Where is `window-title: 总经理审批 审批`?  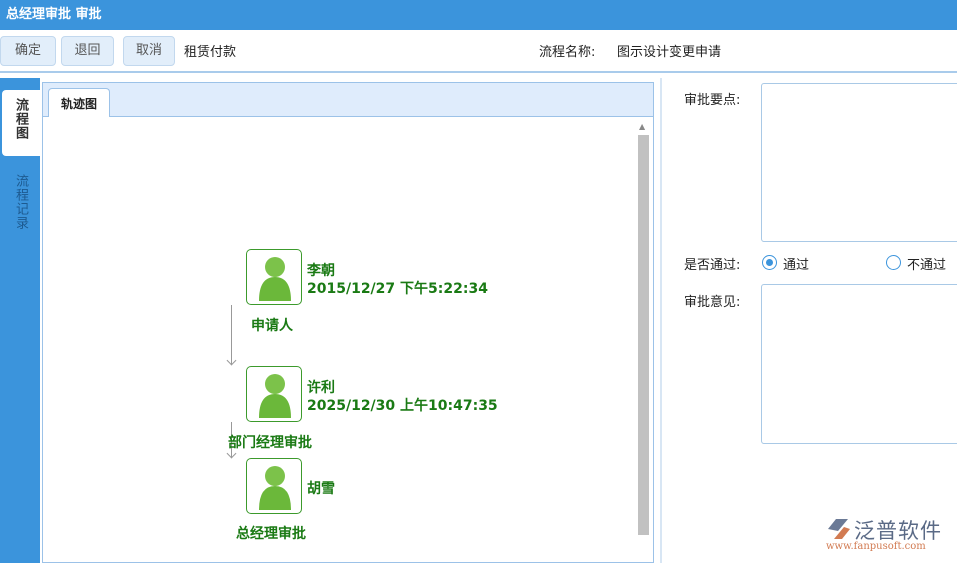 window-title: 总经理审批 审批 is located at coordinates (478, 15).